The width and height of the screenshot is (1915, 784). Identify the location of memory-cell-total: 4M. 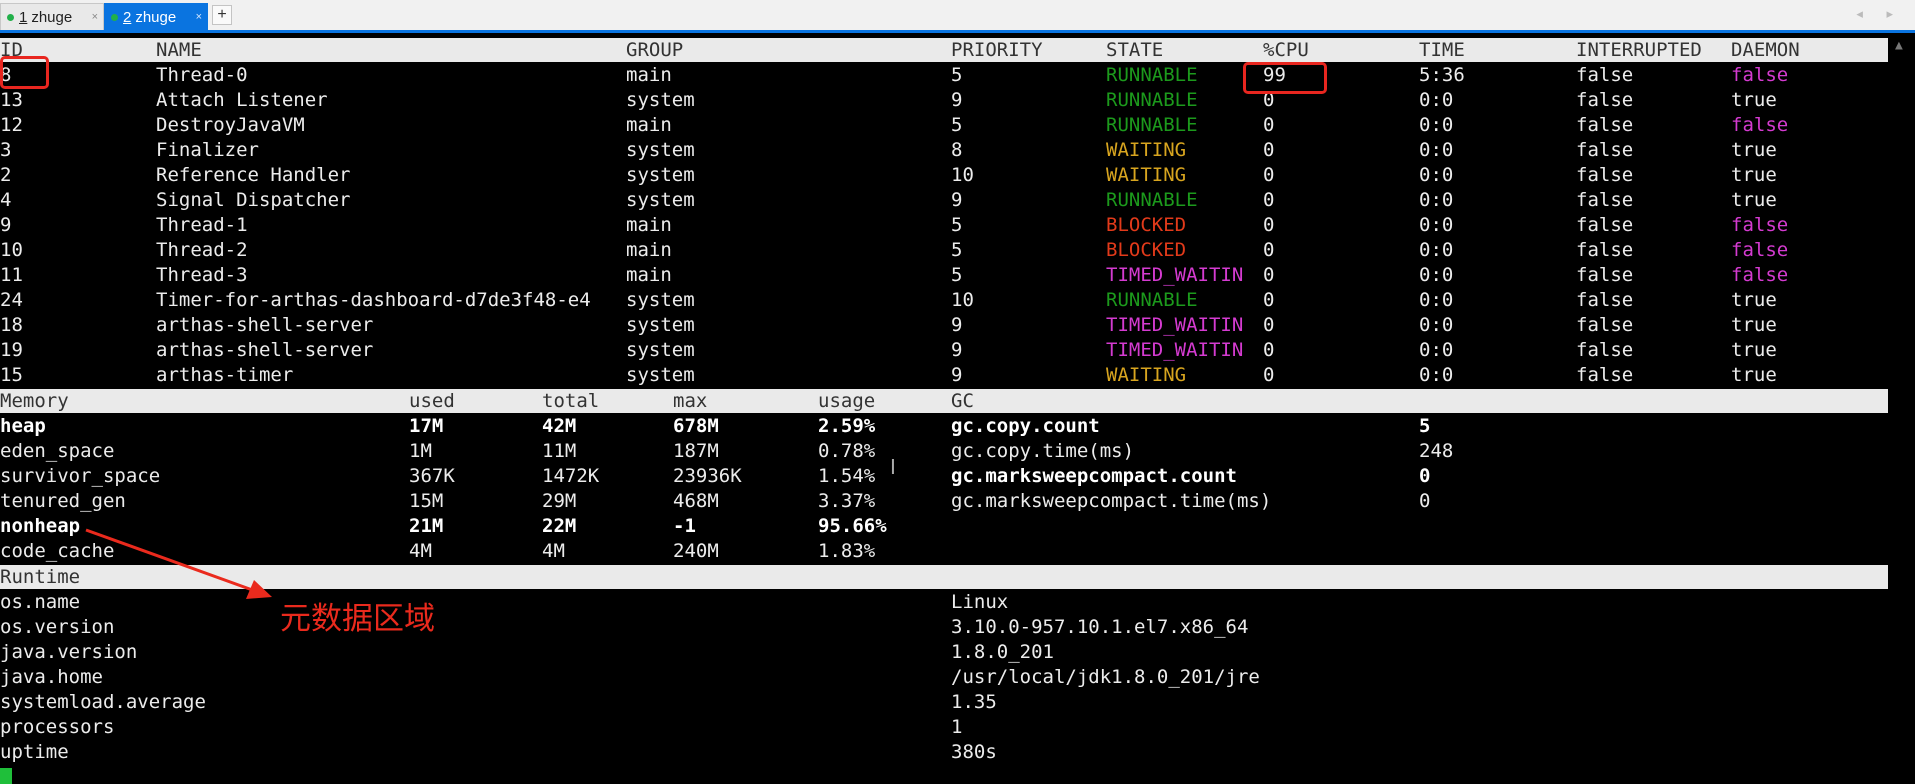
(553, 551).